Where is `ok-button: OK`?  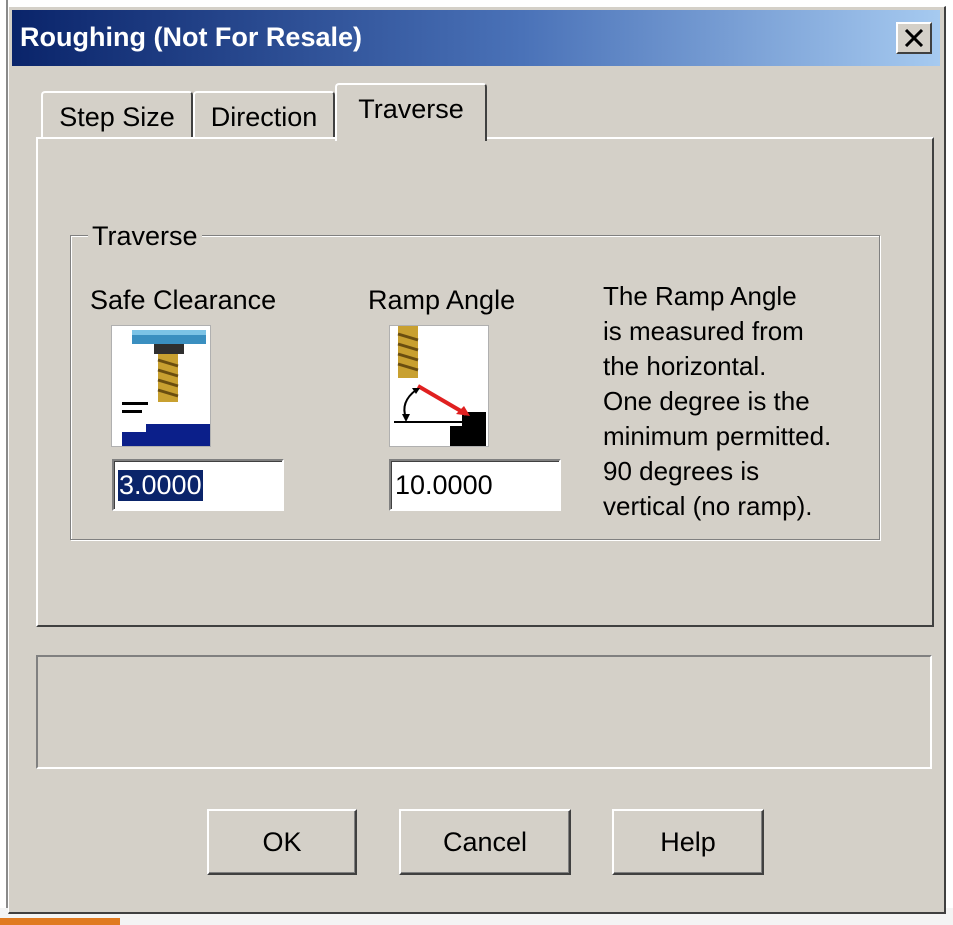
ok-button: OK is located at coordinates (282, 842).